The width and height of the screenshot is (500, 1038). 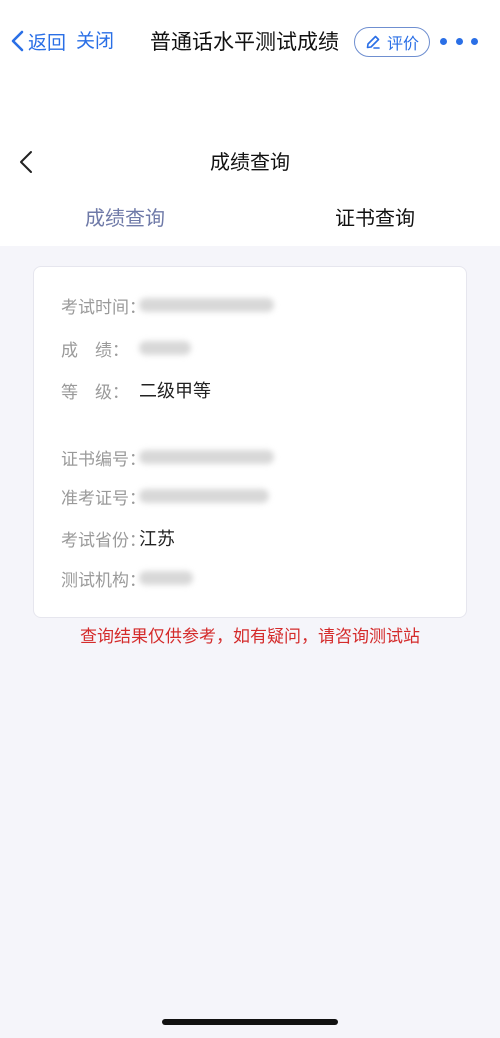 I want to click on more-icon, so click(x=459, y=41).